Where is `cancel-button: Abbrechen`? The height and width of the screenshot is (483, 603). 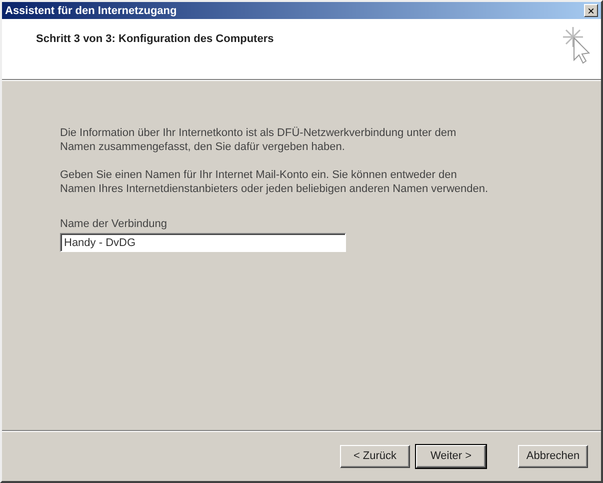
cancel-button: Abbrechen is located at coordinates (553, 456).